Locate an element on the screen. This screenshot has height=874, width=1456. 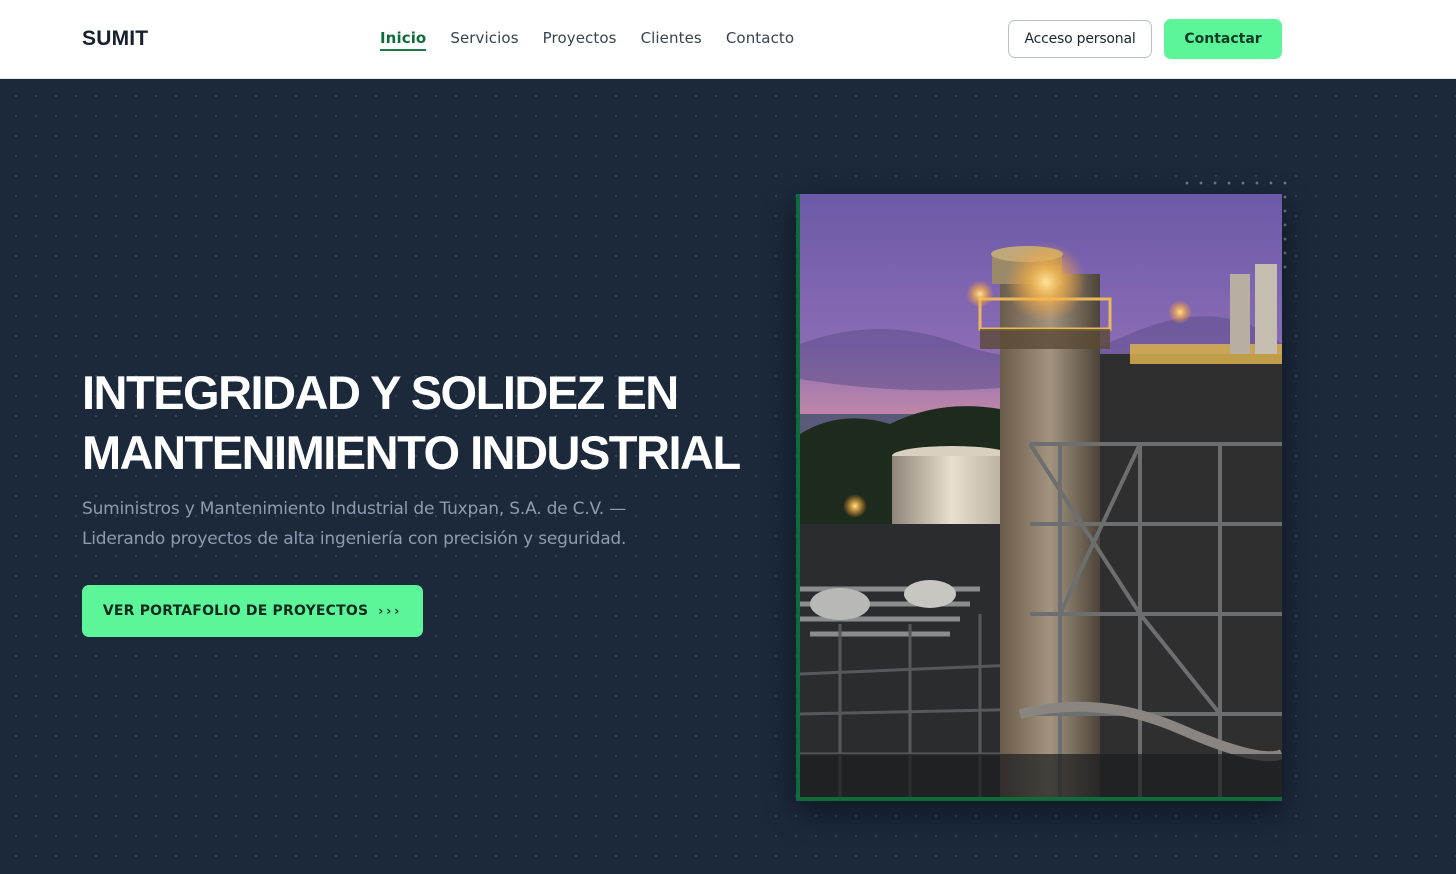
nav-proyectos: Proyectos is located at coordinates (580, 40).